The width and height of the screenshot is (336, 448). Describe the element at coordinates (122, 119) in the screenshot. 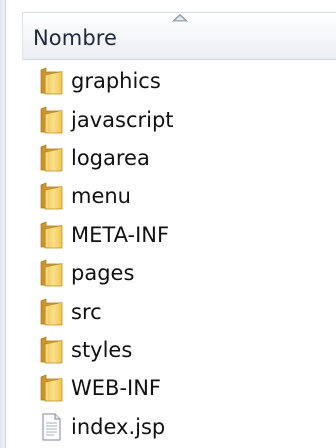

I see `item-name: javascript` at that location.